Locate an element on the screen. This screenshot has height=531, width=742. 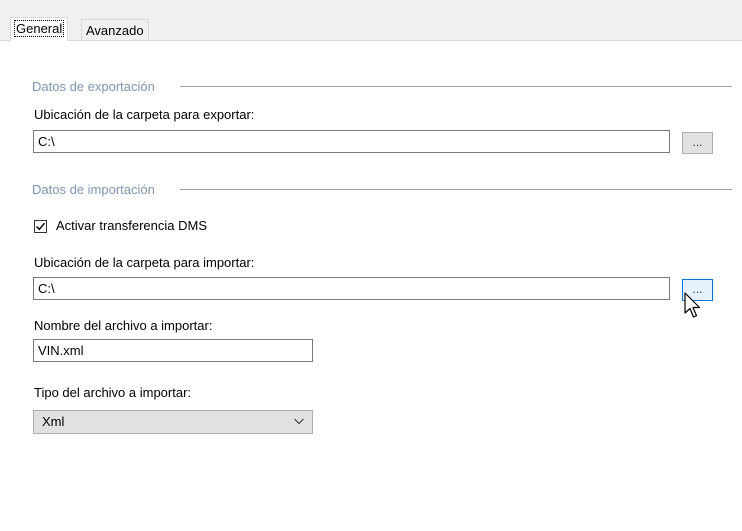
tab-general: General is located at coordinates (39, 29).